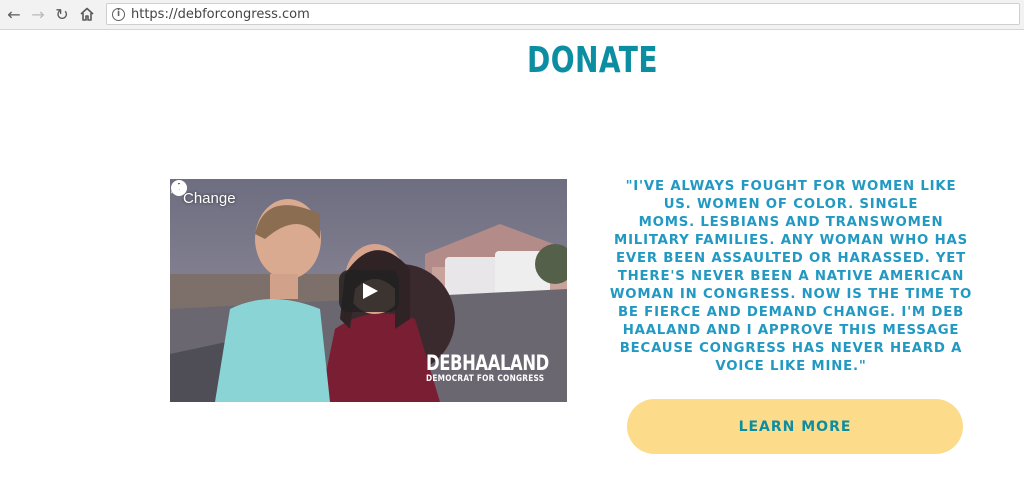 The width and height of the screenshot is (1024, 480). I want to click on address-bar: i https://debforcongress.com, so click(563, 14).